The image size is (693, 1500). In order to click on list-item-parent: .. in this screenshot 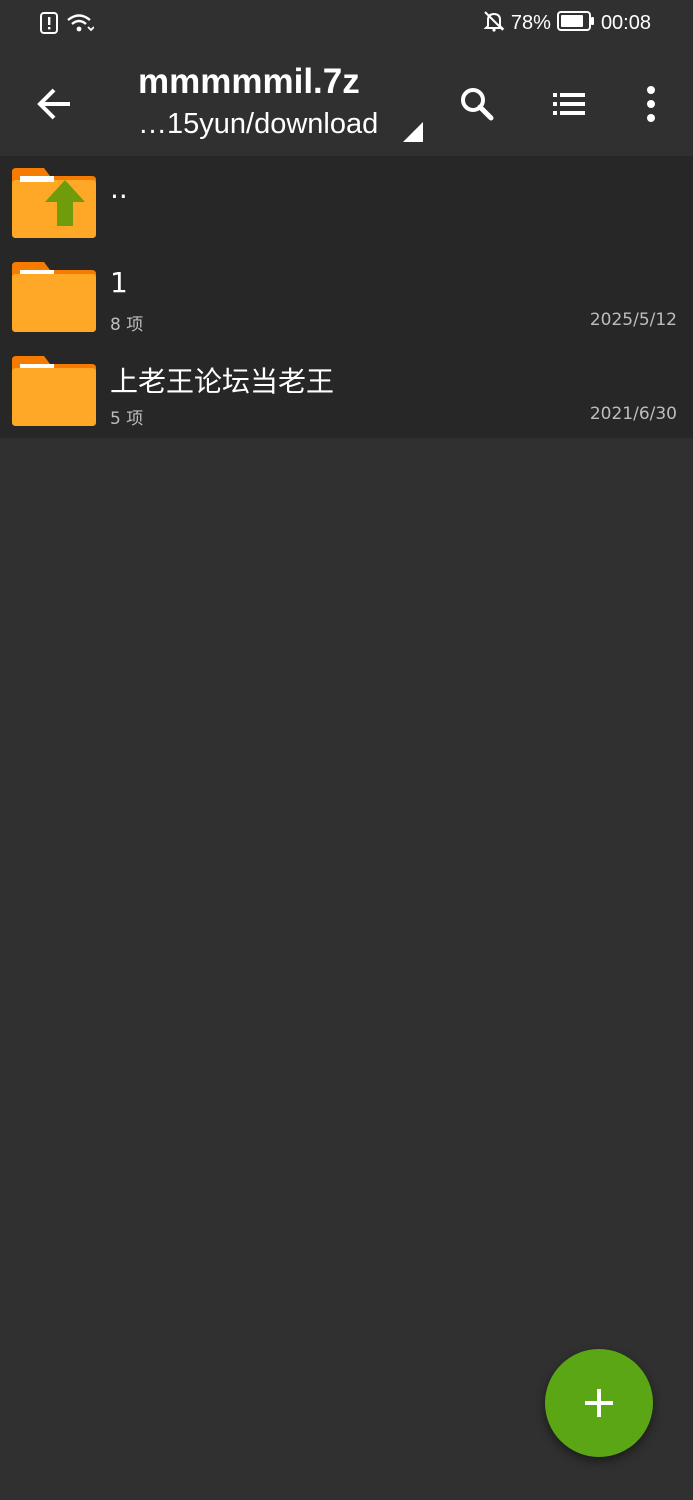, I will do `click(346, 203)`.